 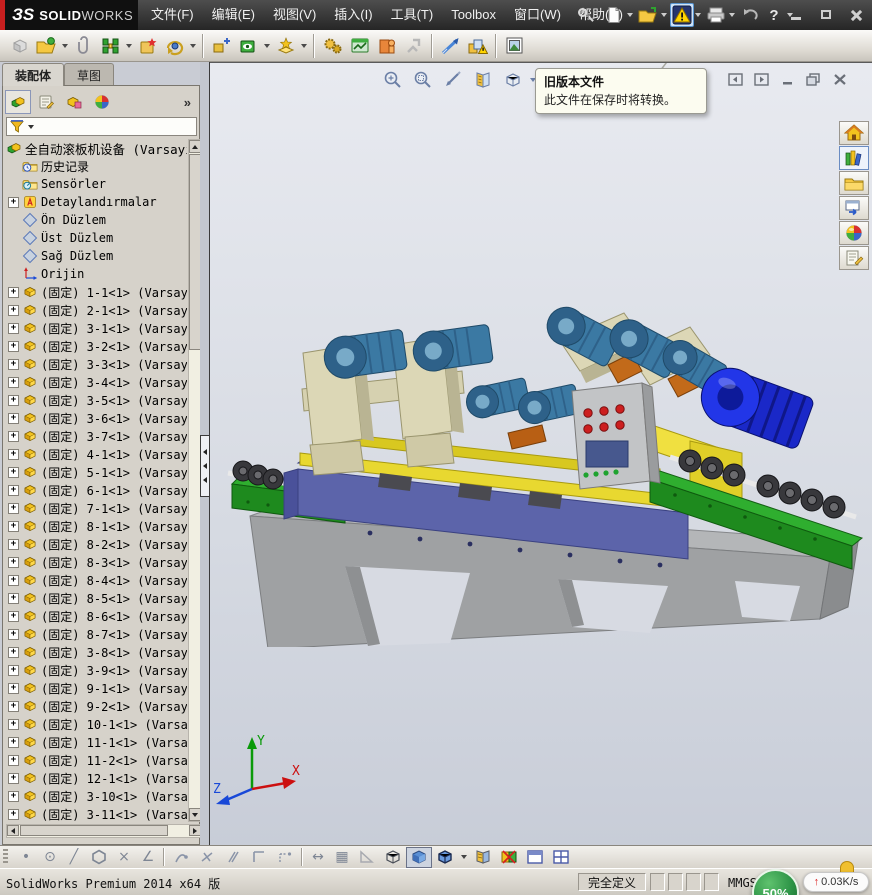 I want to click on tree-component: + (固定) 3-7<1> (Varsayıla, so click(x=96, y=436).